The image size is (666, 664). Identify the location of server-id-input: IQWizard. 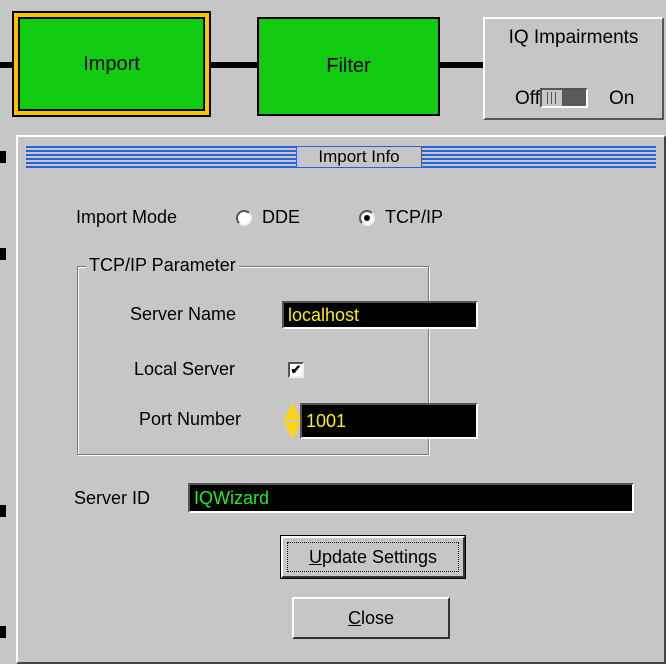
(411, 498).